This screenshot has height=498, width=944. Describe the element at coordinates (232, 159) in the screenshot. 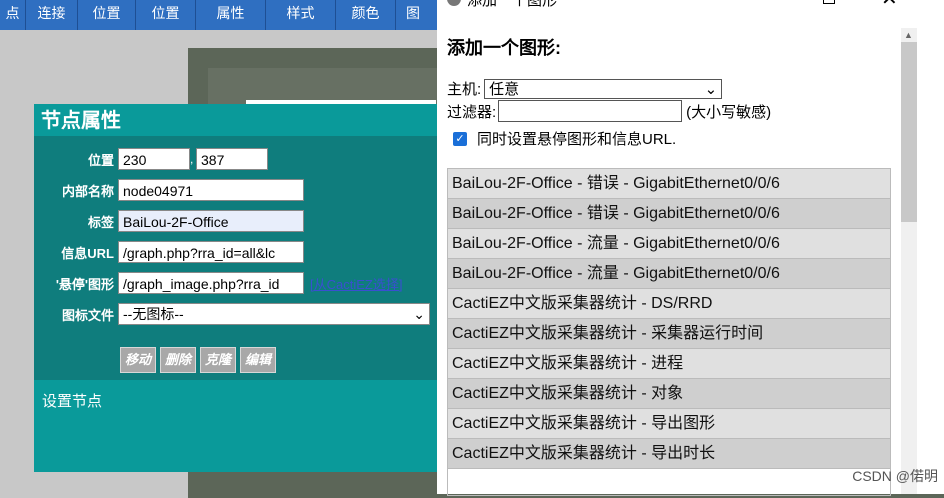

I see `position-y-input: 387` at that location.